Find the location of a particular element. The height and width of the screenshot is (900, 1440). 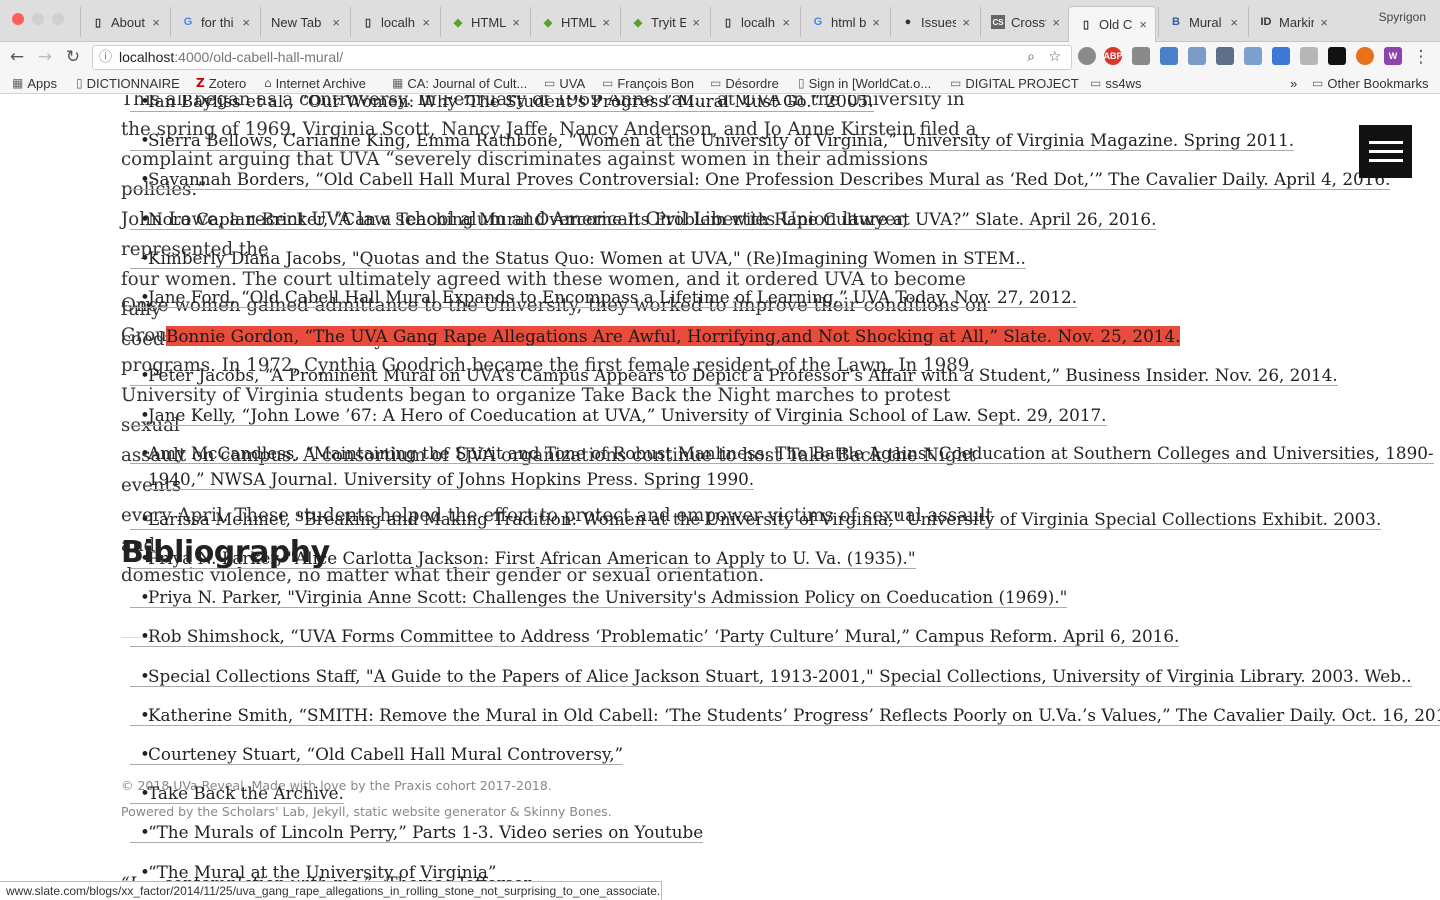

tab-html-1: ◆ HTML × is located at coordinates (484, 22).